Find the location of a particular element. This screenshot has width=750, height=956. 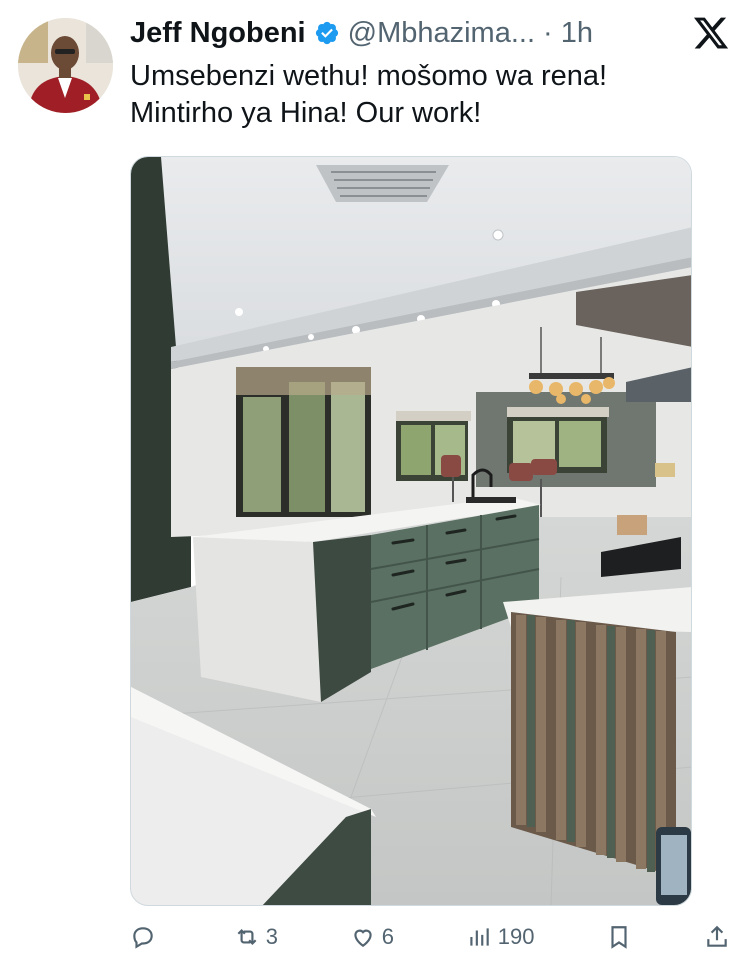

bookmark-icon is located at coordinates (619, 940).